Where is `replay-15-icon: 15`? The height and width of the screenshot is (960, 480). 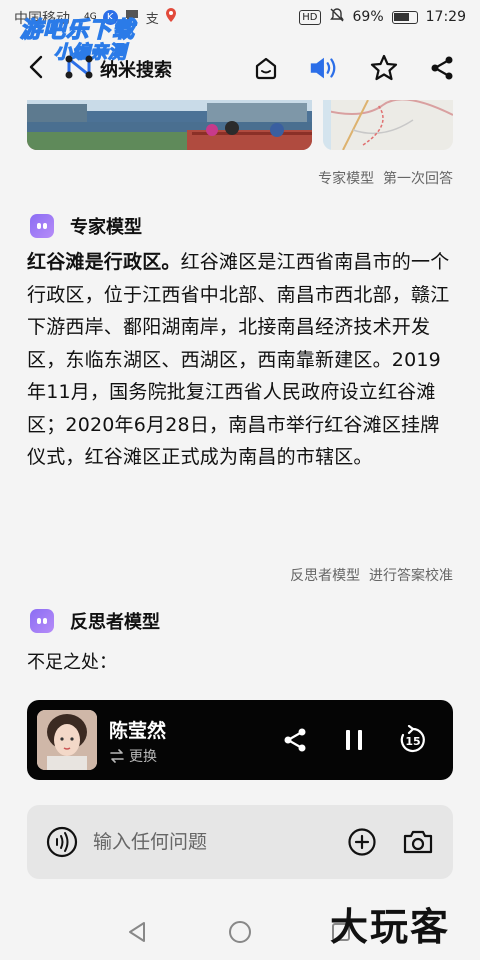
replay-15-icon: 15 is located at coordinates (412, 739).